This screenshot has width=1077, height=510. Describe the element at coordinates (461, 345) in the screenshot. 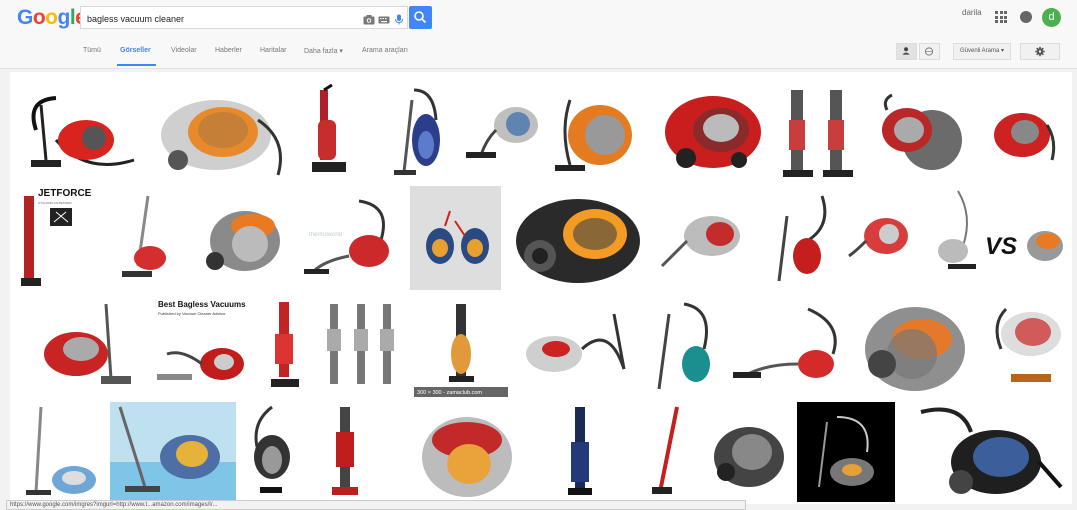

I see `image-result: 300 × 300 - zamaclub.com` at that location.